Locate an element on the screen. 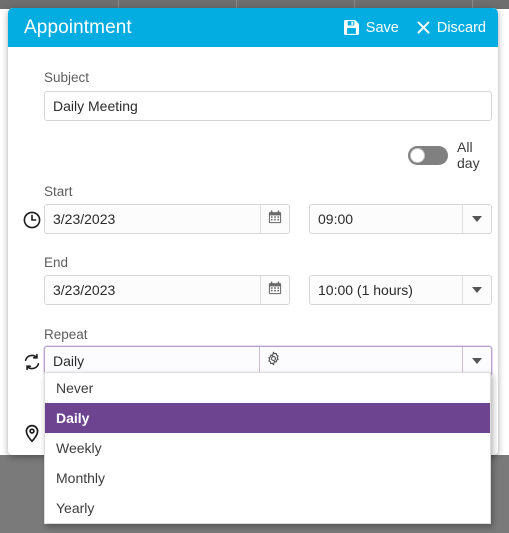 The image size is (509, 533). end-time-value: 10:00 (1 hours) is located at coordinates (365, 290).